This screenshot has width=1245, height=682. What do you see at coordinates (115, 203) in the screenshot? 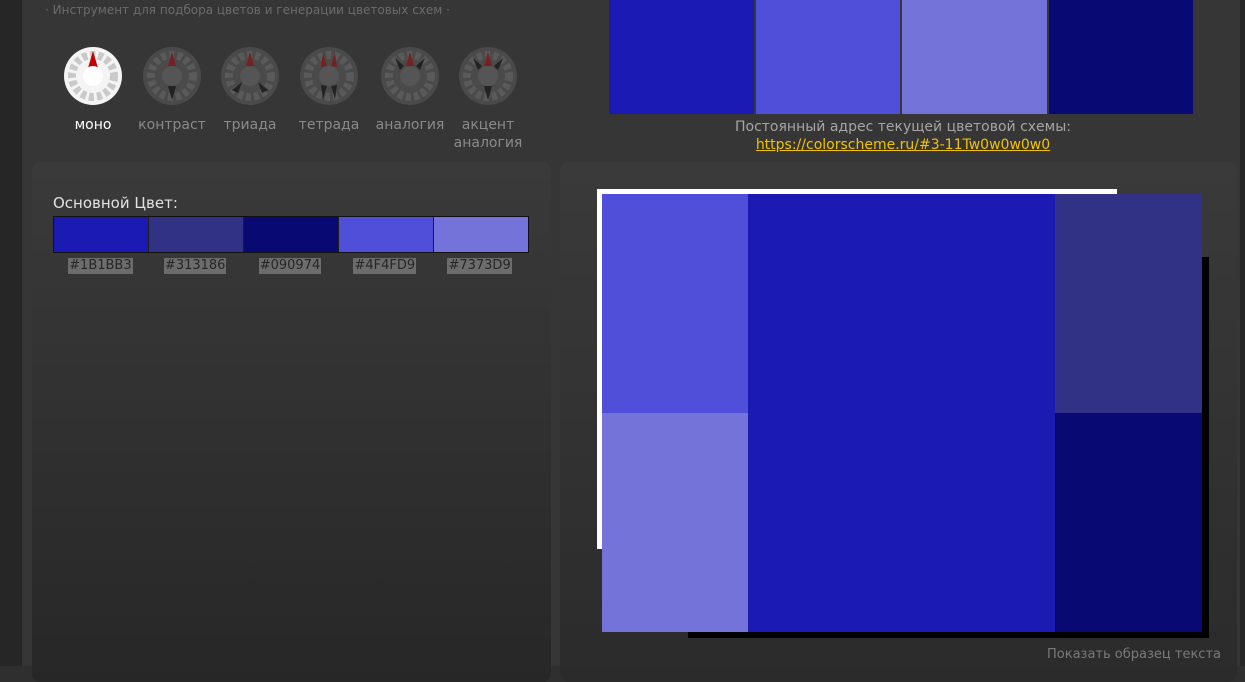
I see `base-color-title: Основной Цвет:` at bounding box center [115, 203].